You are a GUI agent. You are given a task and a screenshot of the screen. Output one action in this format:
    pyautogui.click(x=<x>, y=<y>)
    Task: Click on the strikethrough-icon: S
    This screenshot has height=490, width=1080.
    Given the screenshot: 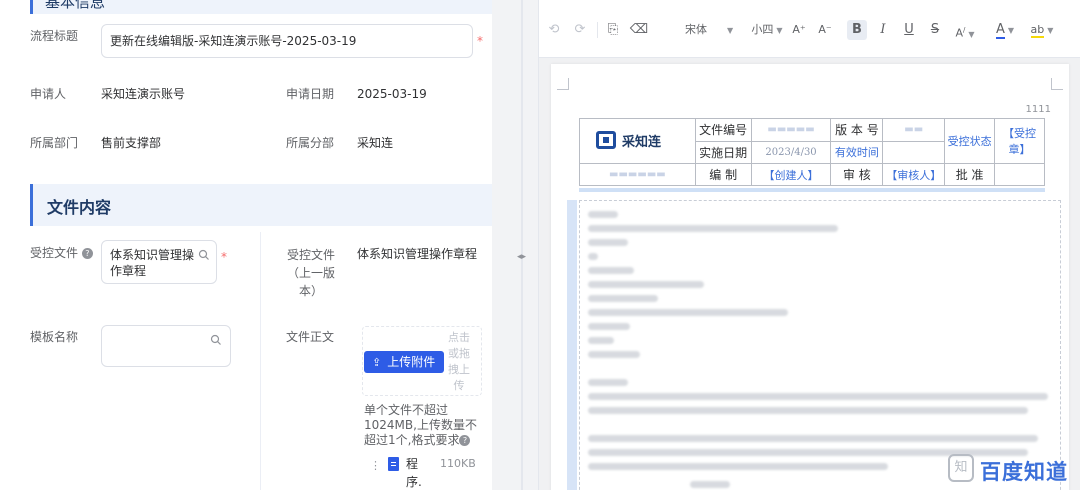 What is the action you would take?
    pyautogui.click(x=935, y=30)
    